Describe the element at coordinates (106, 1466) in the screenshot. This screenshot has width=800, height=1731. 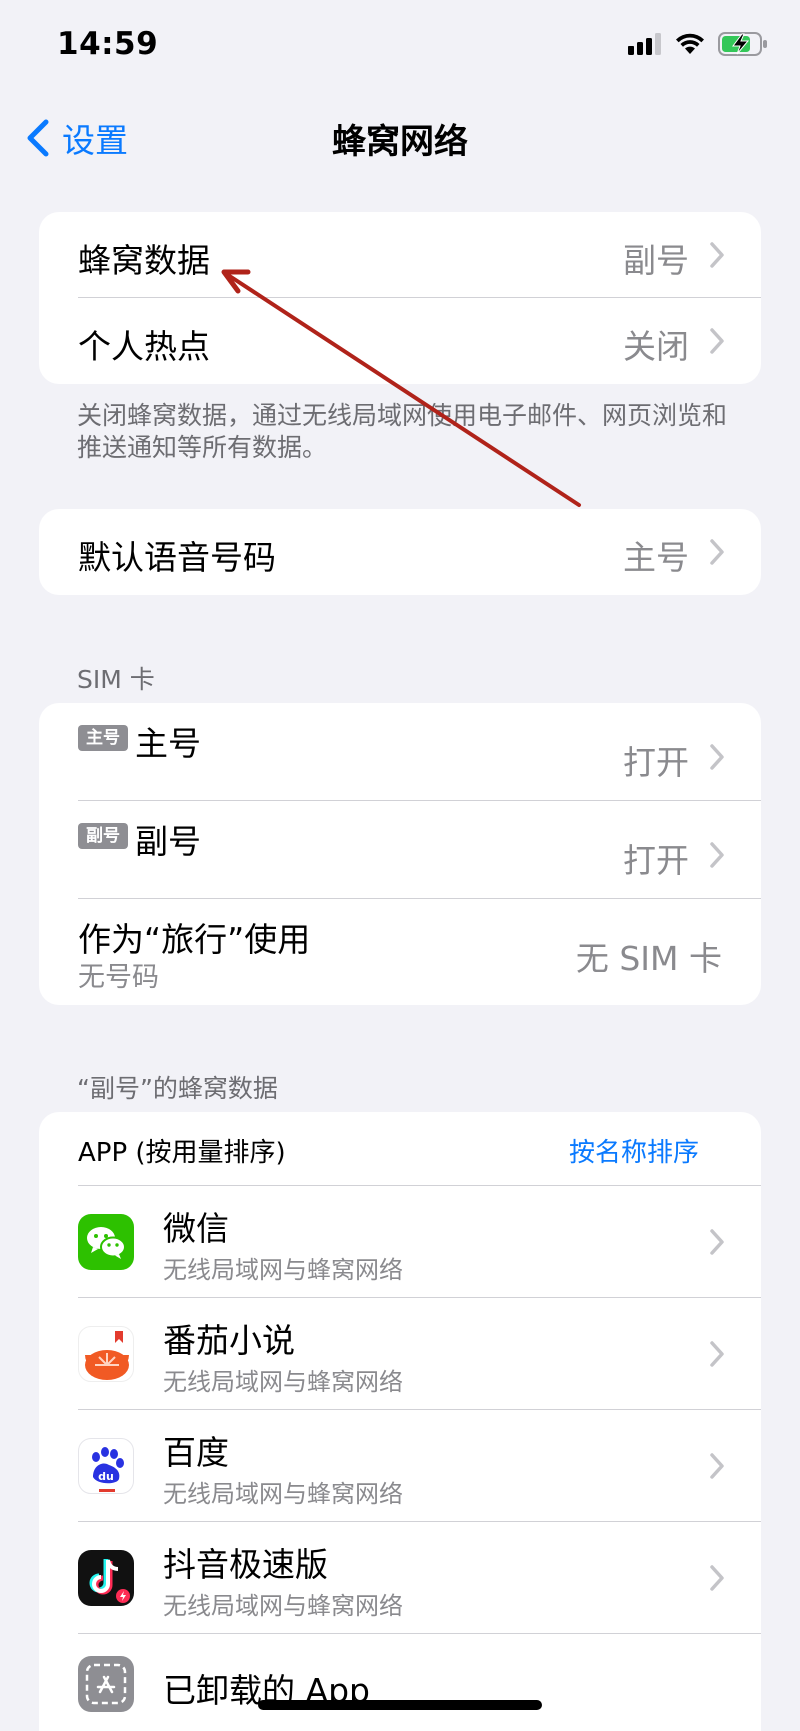
I see `baidu-icon: du` at that location.